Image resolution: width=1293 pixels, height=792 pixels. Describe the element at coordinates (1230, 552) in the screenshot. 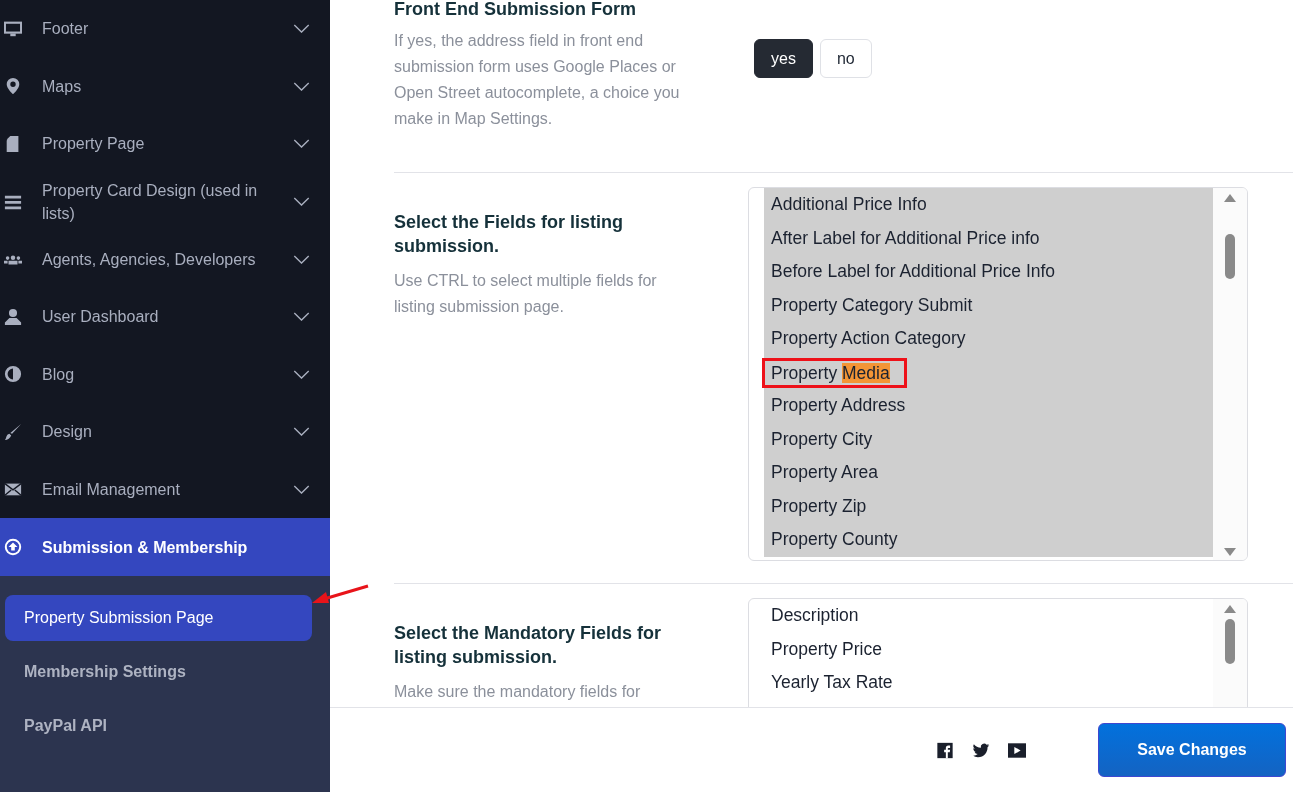

I see `scroll-down-icon` at that location.